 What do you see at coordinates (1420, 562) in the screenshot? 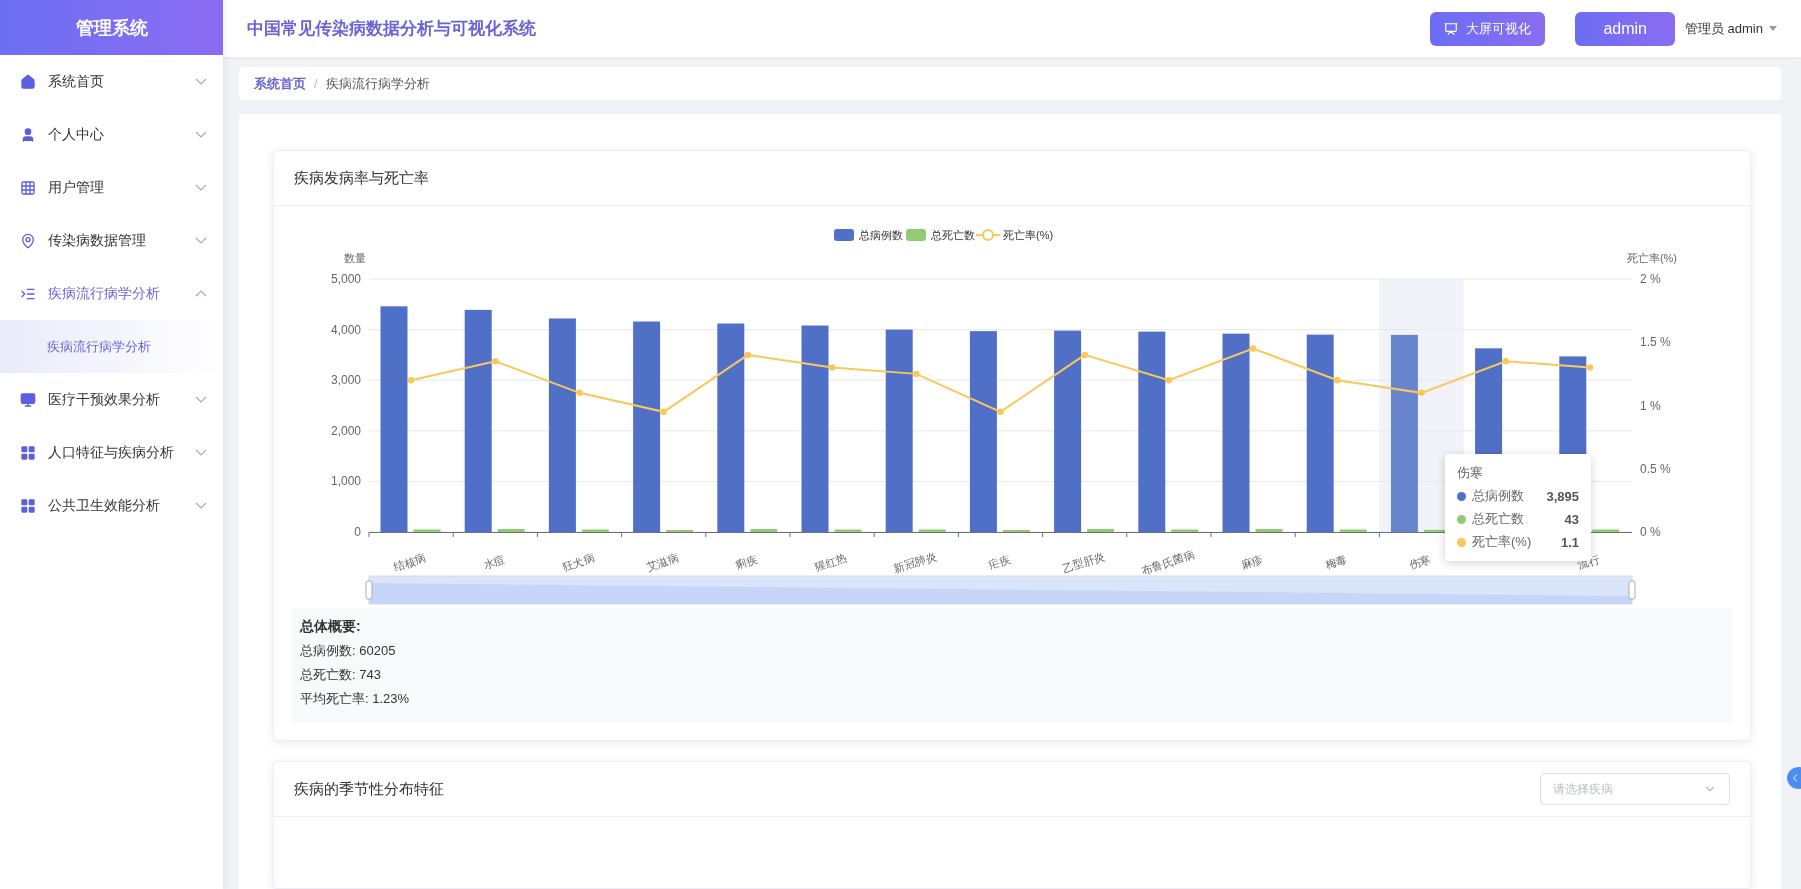
I see `category-label: 伤寒` at bounding box center [1420, 562].